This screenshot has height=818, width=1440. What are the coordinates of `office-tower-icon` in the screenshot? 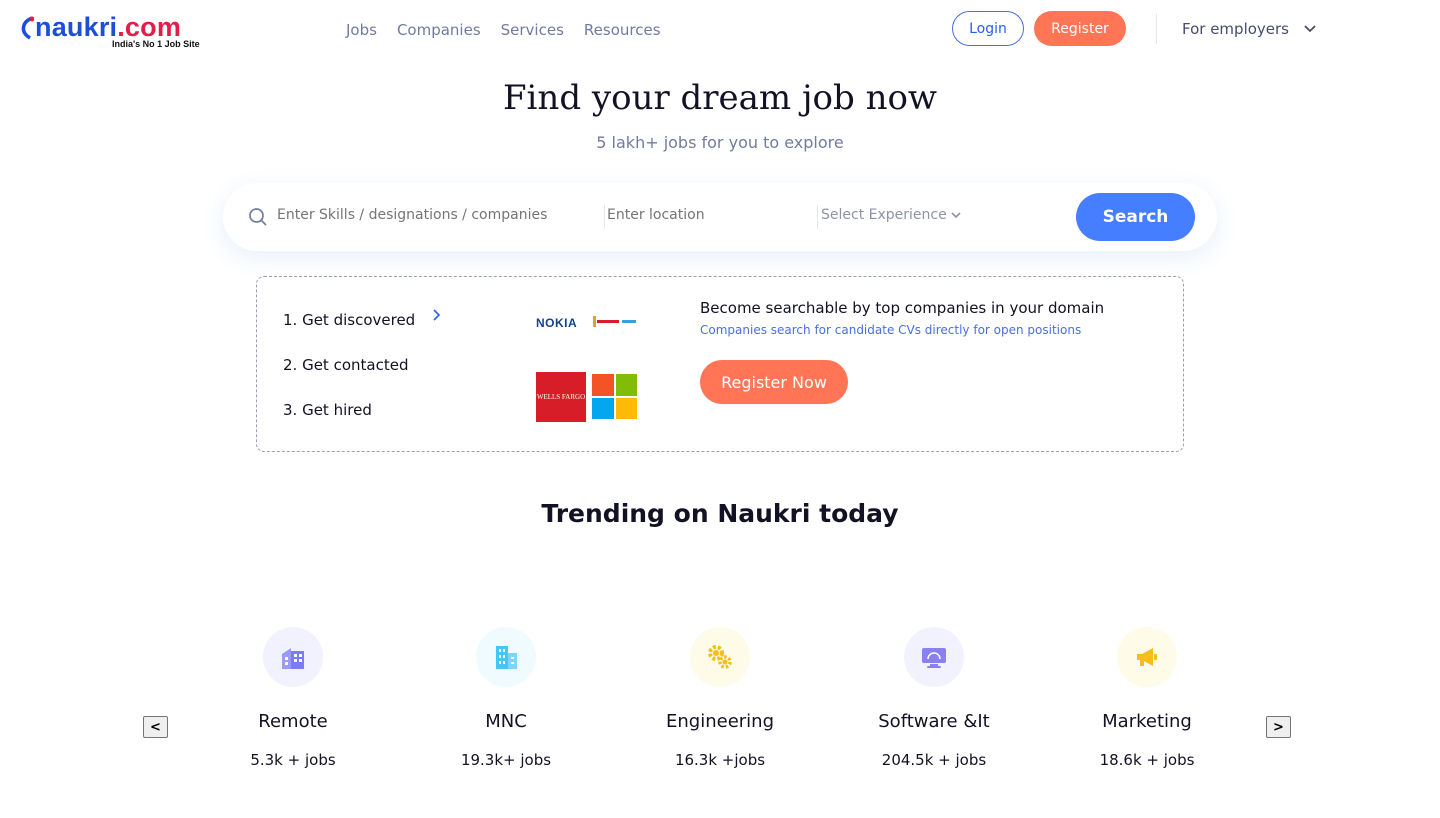 It's located at (506, 657).